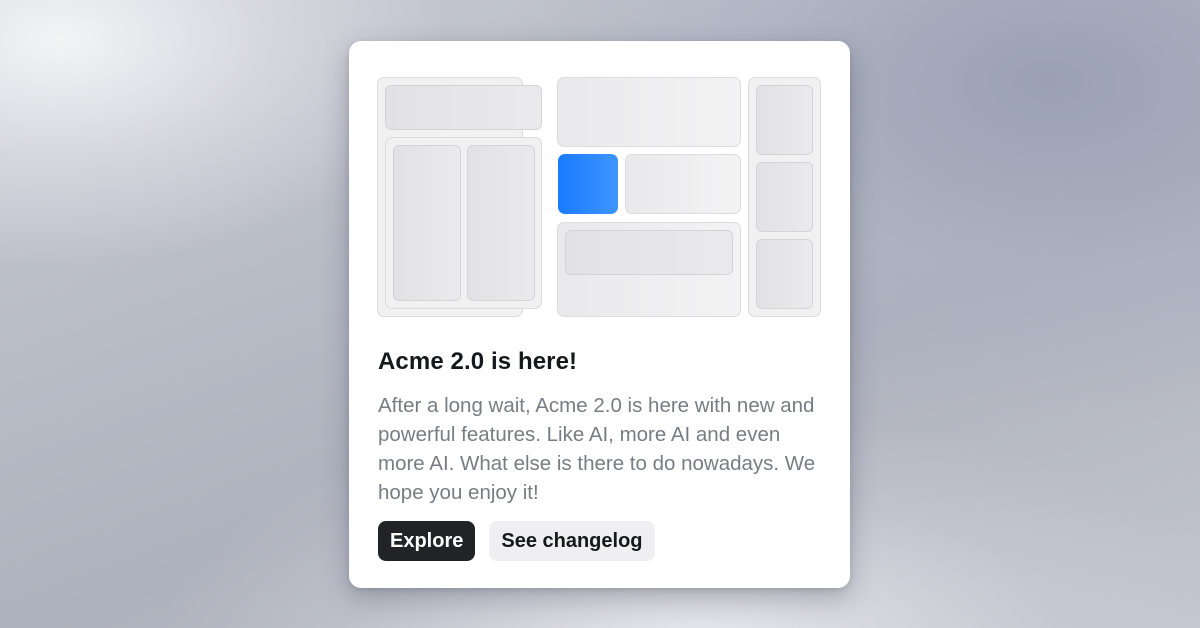  Describe the element at coordinates (427, 541) in the screenshot. I see `explore-button: Explore` at that location.